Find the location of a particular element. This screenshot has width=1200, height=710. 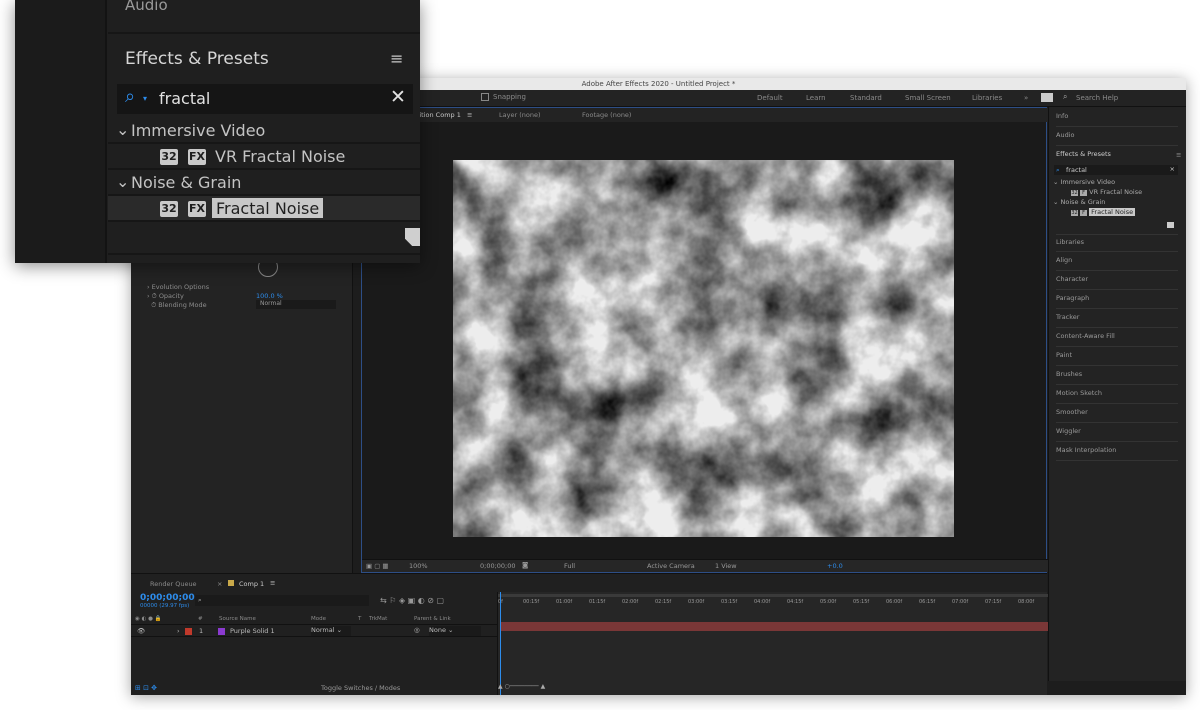

ruler-tick: 02:15f is located at coordinates (663, 602).